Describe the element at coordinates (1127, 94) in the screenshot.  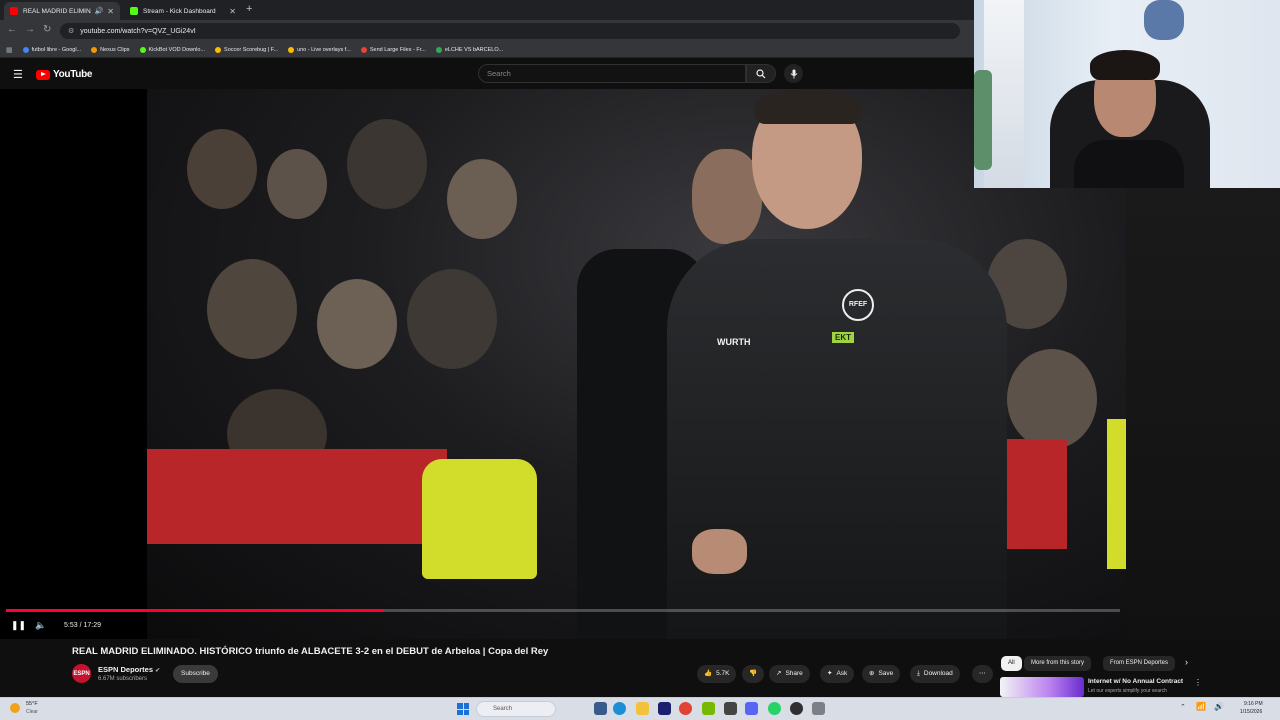
I see `webcam-overlay` at that location.